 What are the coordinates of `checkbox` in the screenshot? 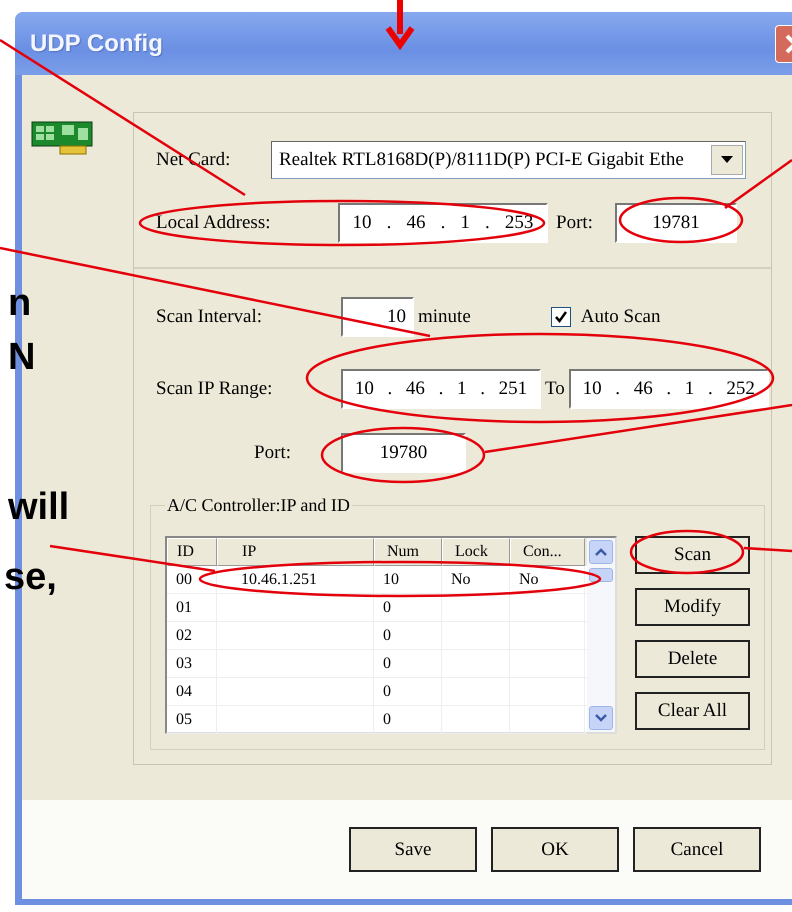 It's located at (560, 317).